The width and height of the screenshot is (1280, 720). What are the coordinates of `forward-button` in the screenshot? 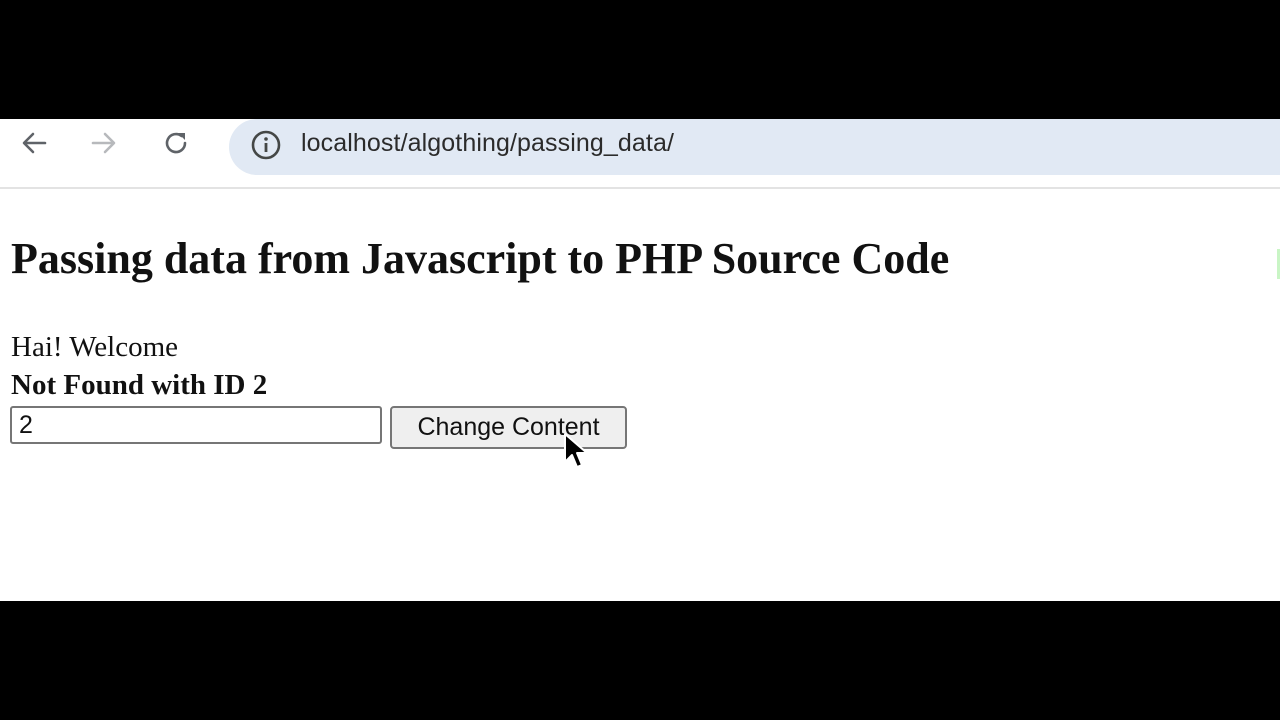 It's located at (104, 143).